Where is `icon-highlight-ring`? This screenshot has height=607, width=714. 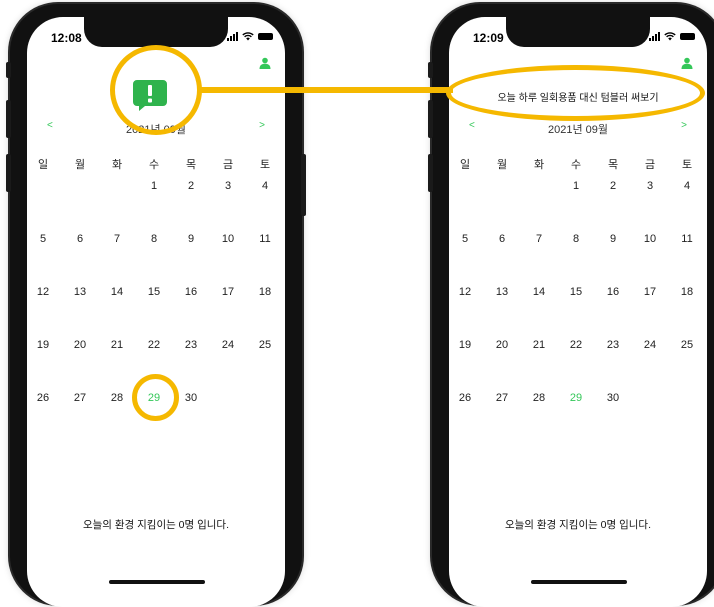 icon-highlight-ring is located at coordinates (156, 90).